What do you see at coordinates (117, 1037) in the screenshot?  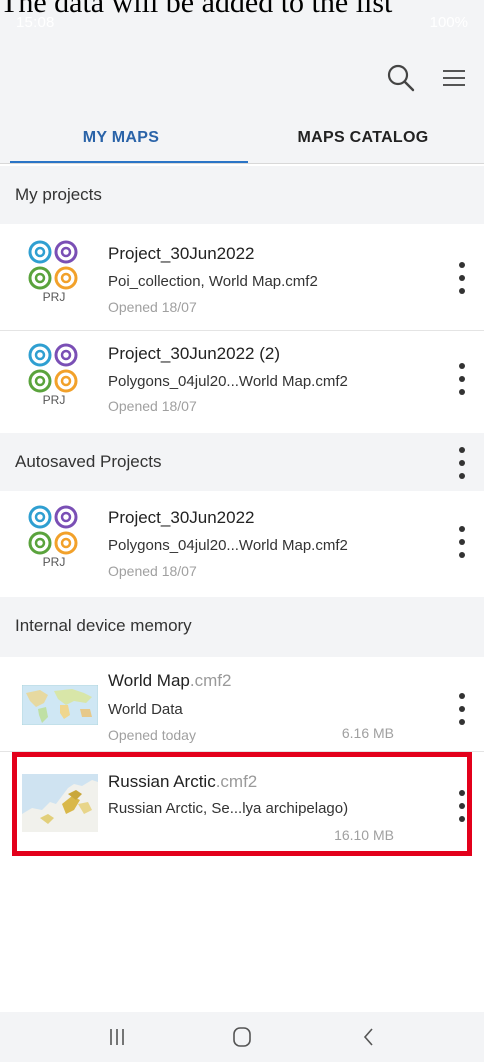 I see `recents-icon` at bounding box center [117, 1037].